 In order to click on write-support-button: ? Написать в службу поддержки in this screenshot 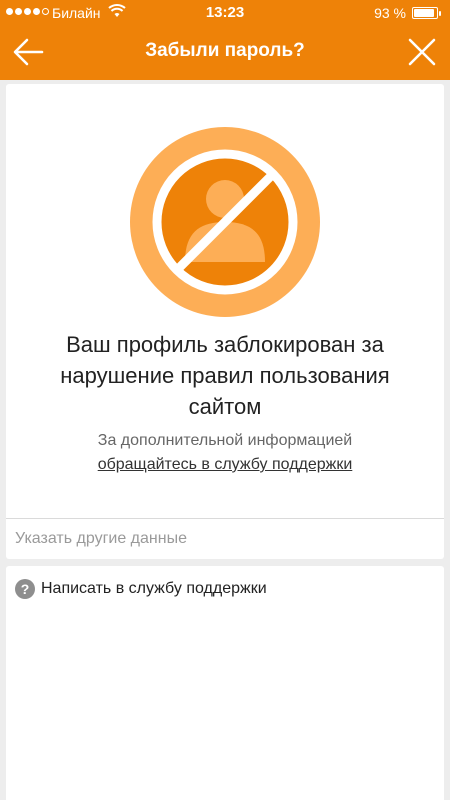, I will do `click(141, 589)`.